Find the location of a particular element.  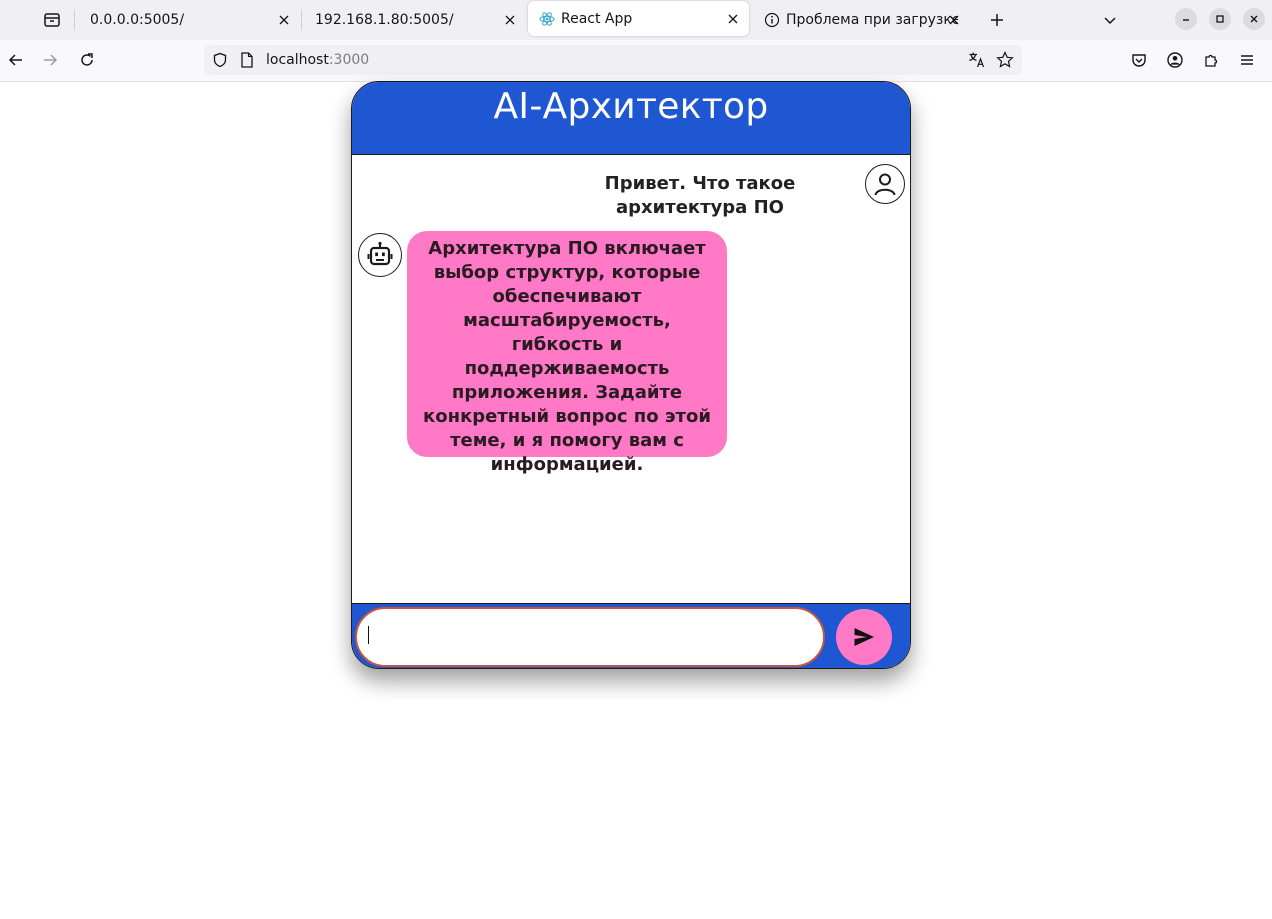

back-button is located at coordinates (16, 60).